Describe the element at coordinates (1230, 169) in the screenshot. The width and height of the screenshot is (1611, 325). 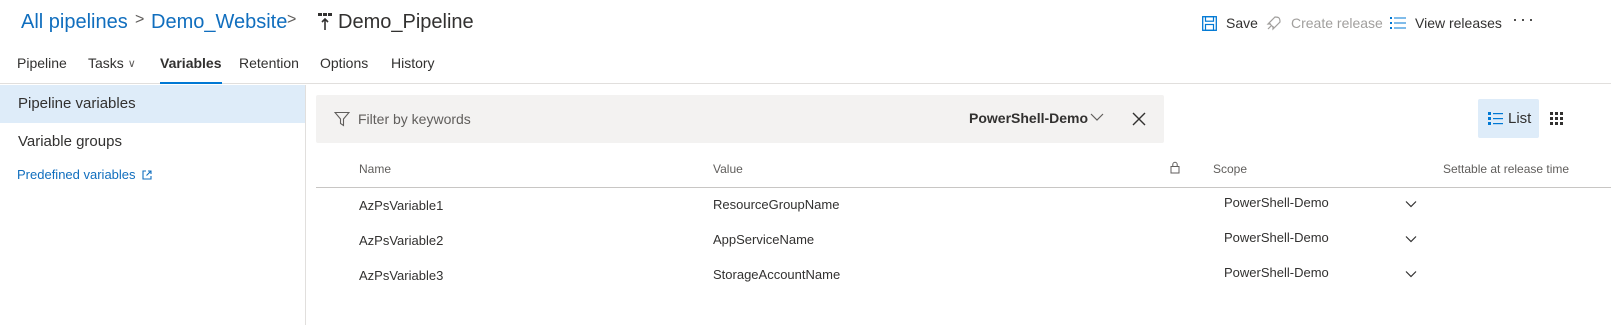
I see `column-header-scope: Scope` at that location.